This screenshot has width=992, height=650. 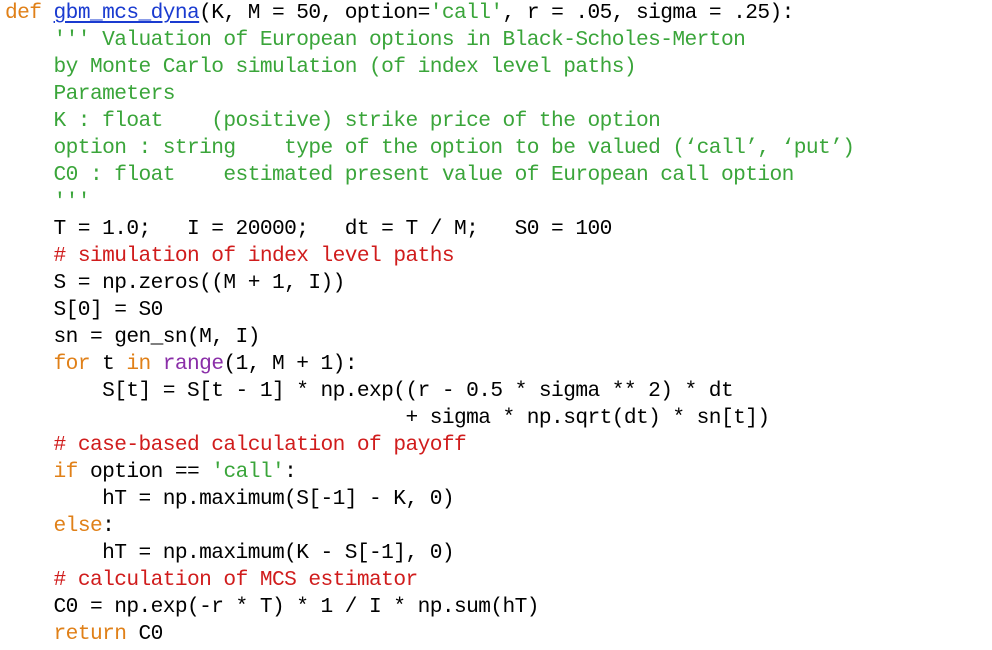 What do you see at coordinates (230, 553) in the screenshot?
I see `code-token: hT = np.maximum(K - S[-1], 0)` at bounding box center [230, 553].